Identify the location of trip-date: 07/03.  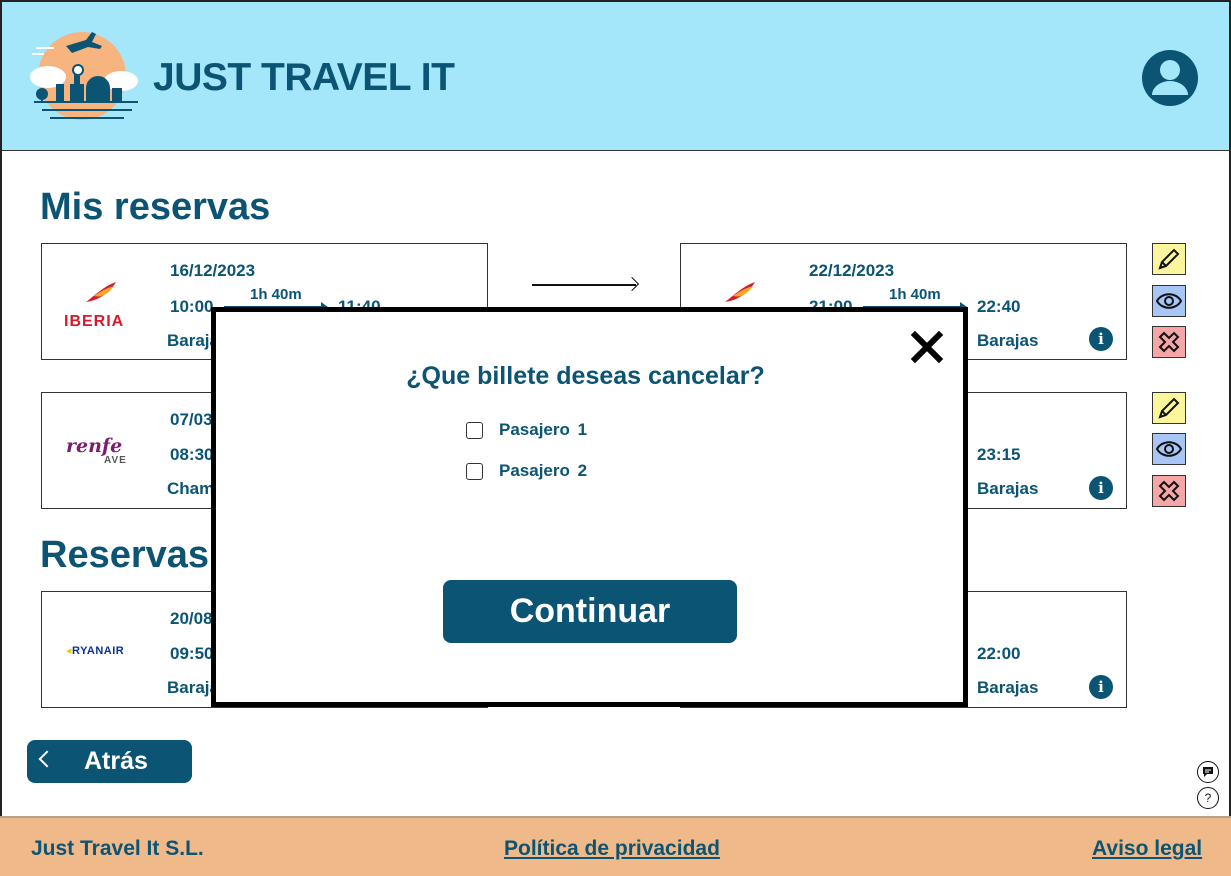
(191, 419).